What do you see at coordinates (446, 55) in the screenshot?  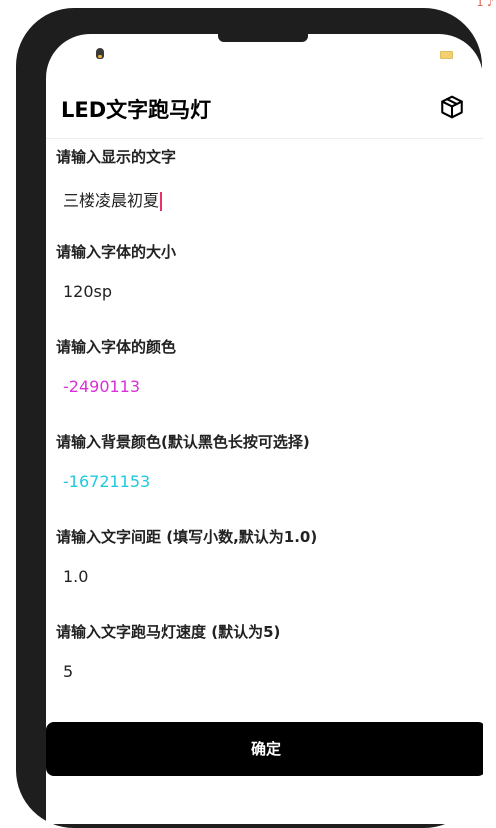 I see `battery-icon` at bounding box center [446, 55].